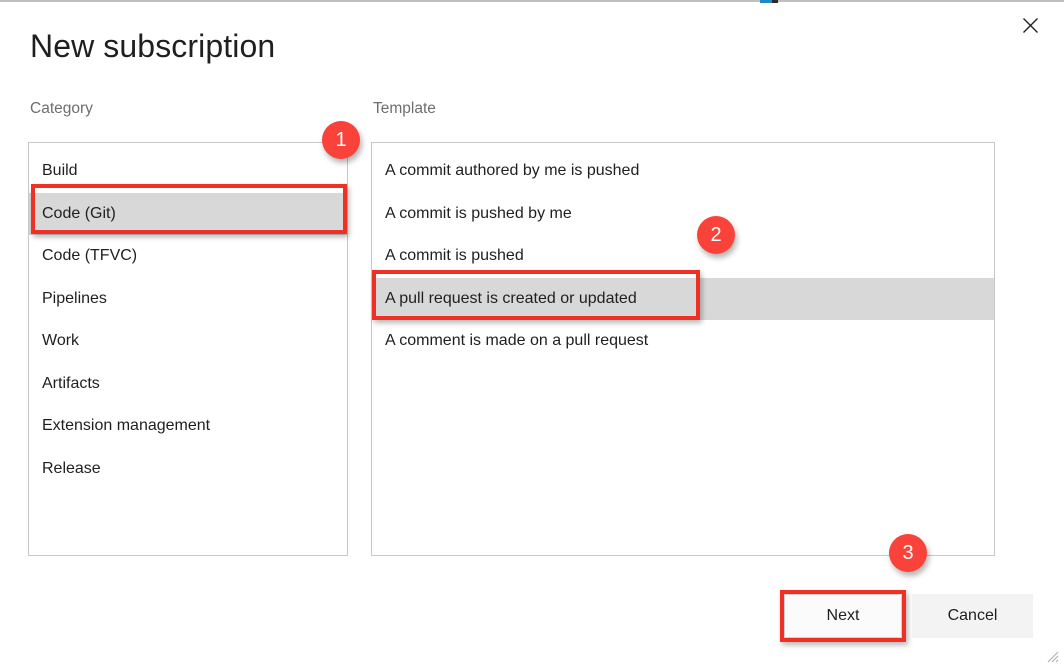  I want to click on window-top-accent-dark, so click(775, 1).